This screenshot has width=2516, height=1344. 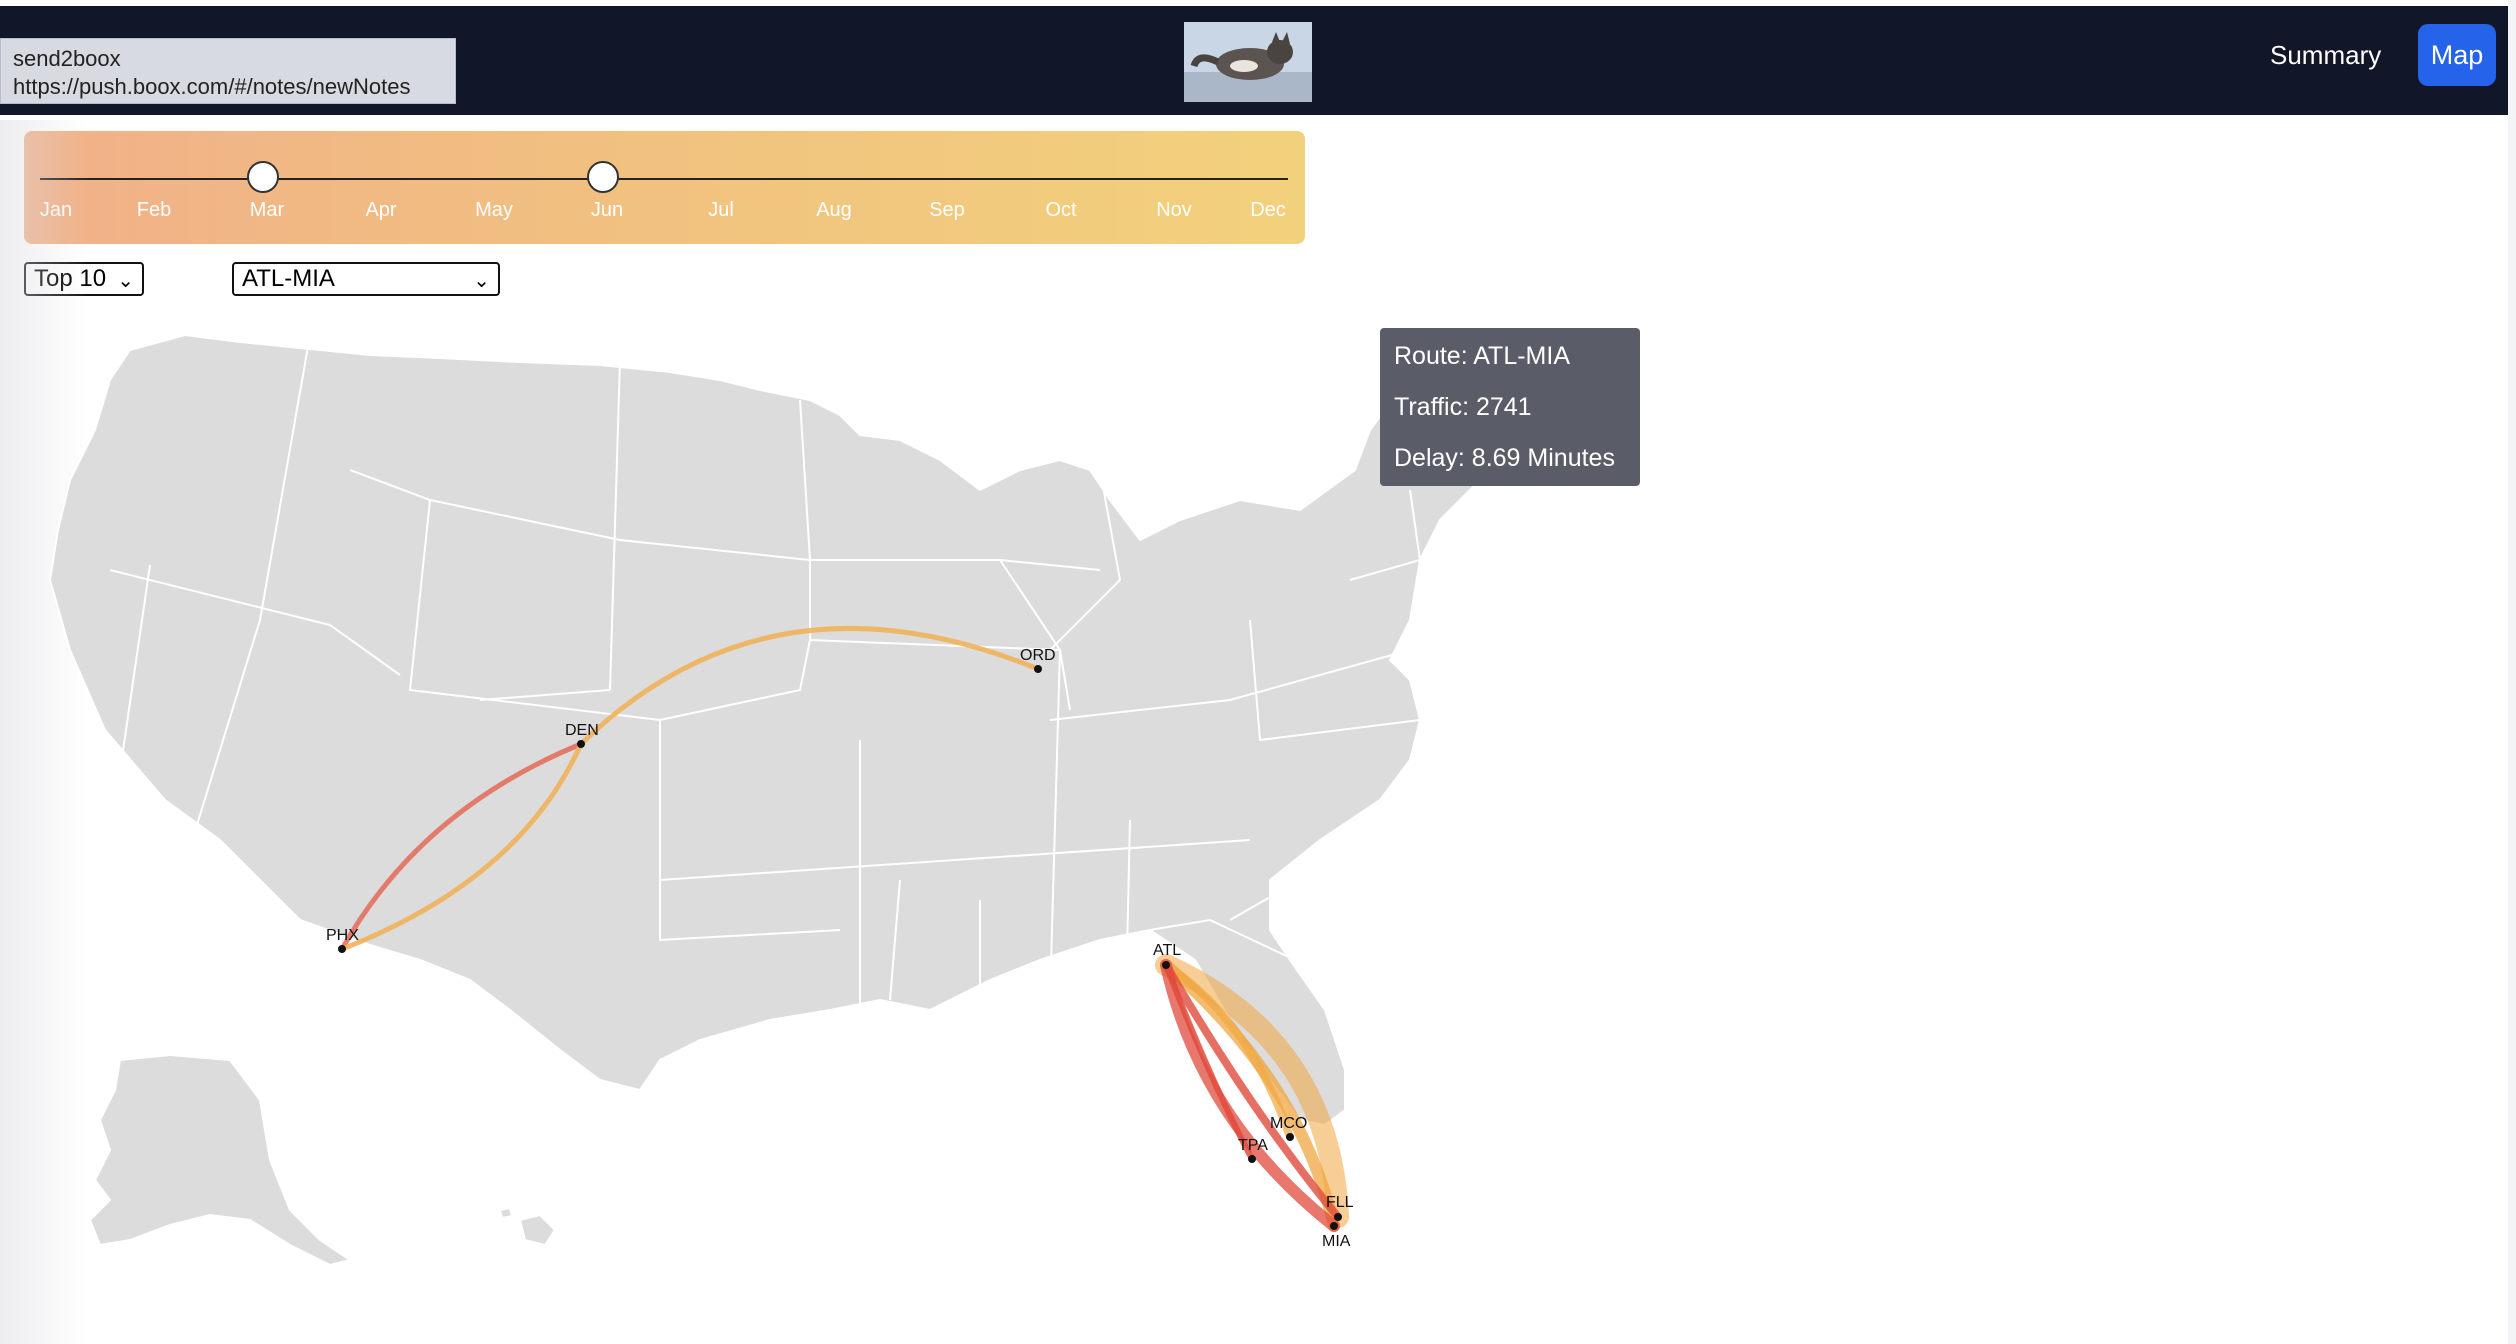 I want to click on airport-dot-tpa, so click(x=1252, y=1159).